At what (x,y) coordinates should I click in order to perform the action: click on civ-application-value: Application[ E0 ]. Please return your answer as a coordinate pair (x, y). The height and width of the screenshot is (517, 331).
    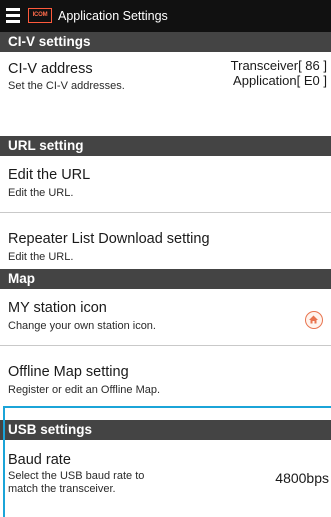
    Looking at the image, I should click on (280, 80).